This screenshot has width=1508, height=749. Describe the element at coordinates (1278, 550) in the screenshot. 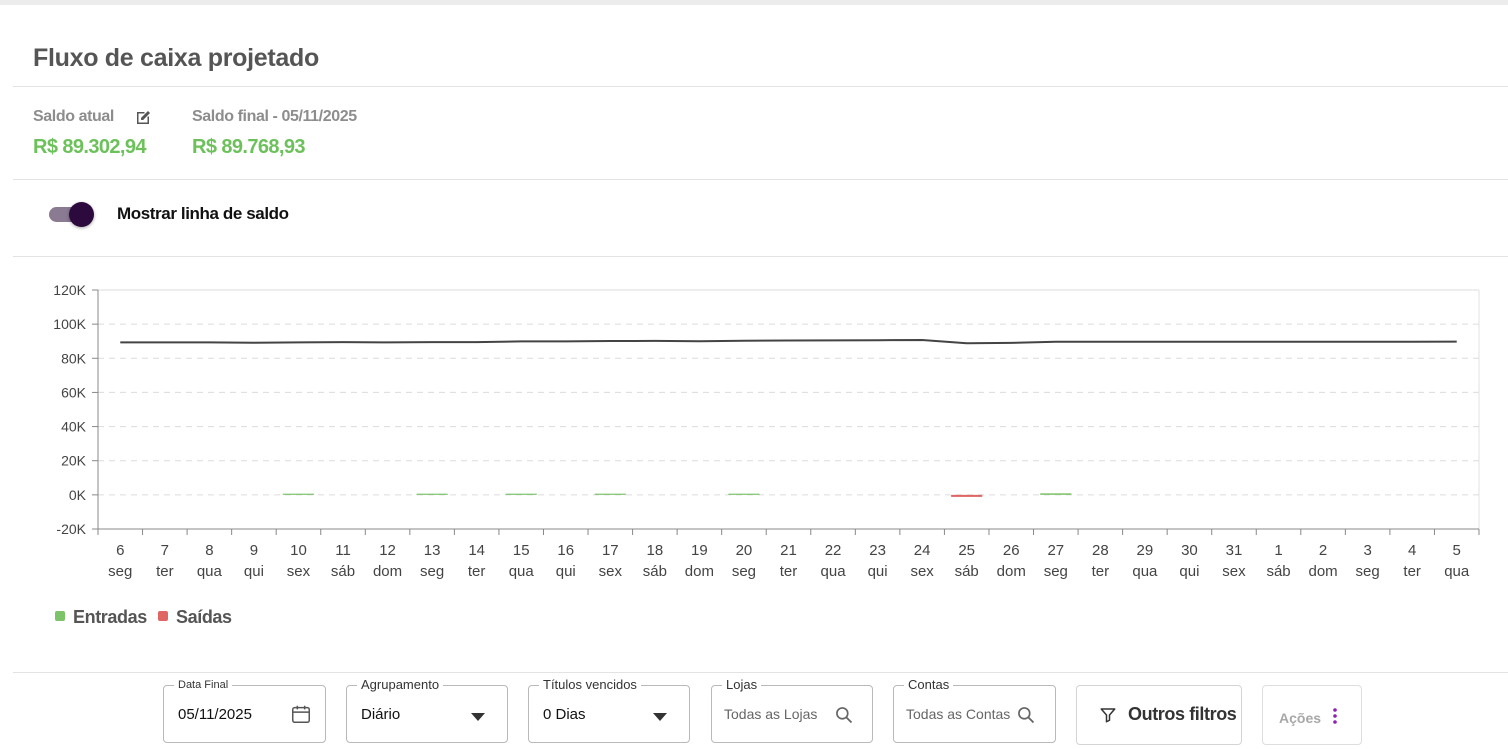

I see `x-tick-label-day: 1` at that location.